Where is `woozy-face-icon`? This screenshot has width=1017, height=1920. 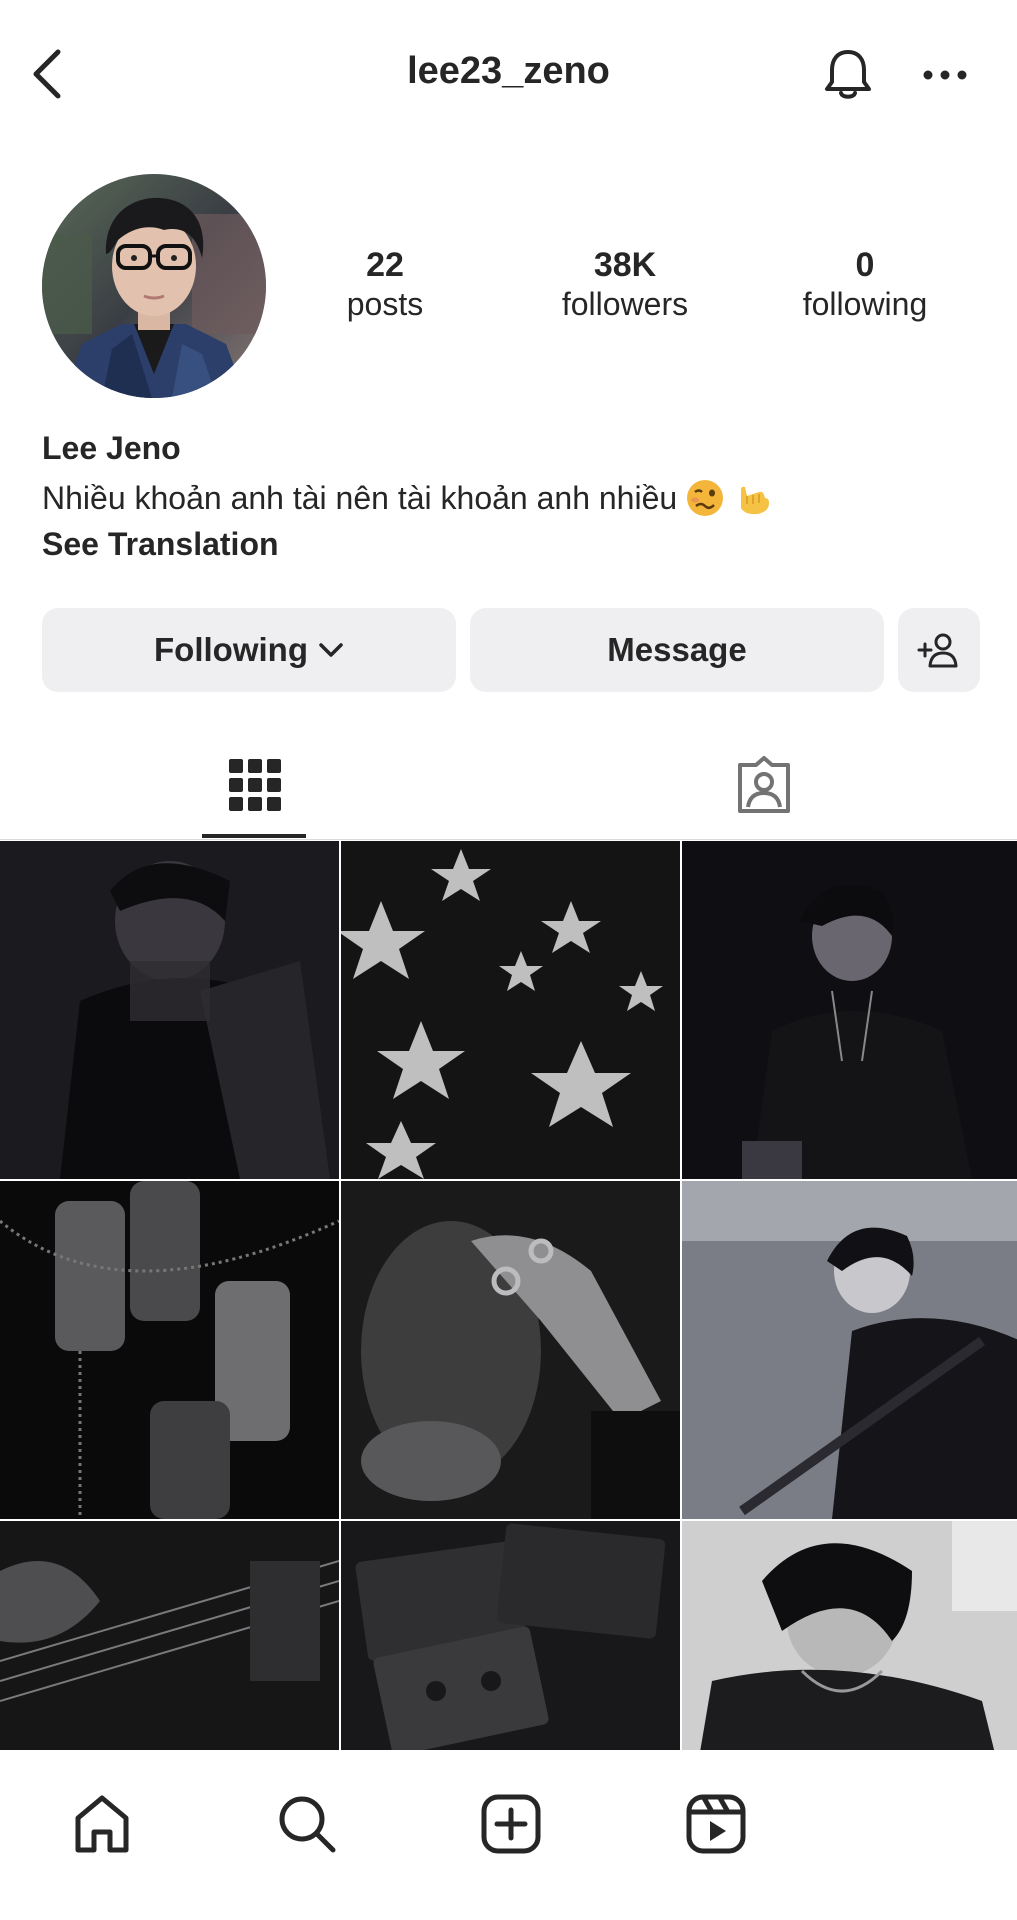 woozy-face-icon is located at coordinates (705, 498).